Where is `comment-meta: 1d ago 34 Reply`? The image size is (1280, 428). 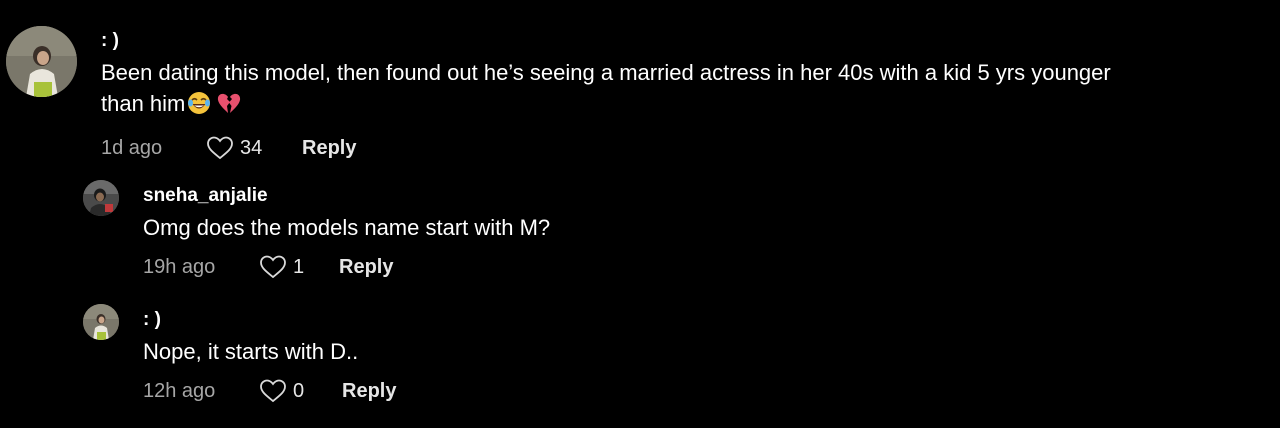 comment-meta: 1d ago 34 Reply is located at coordinates (686, 148).